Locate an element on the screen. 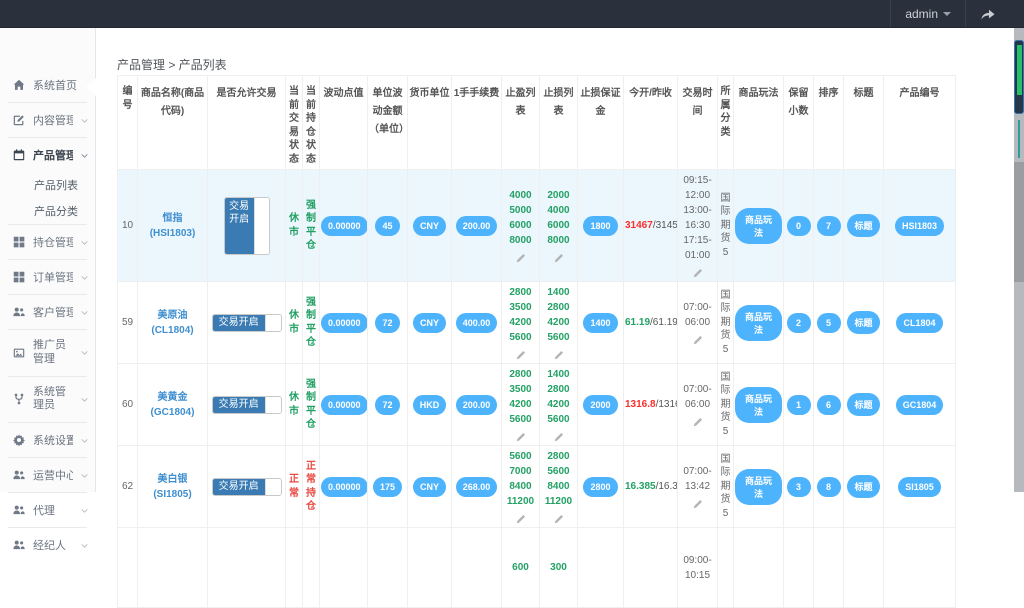  product-link: 恒指 (HSI1803) is located at coordinates (172, 226).